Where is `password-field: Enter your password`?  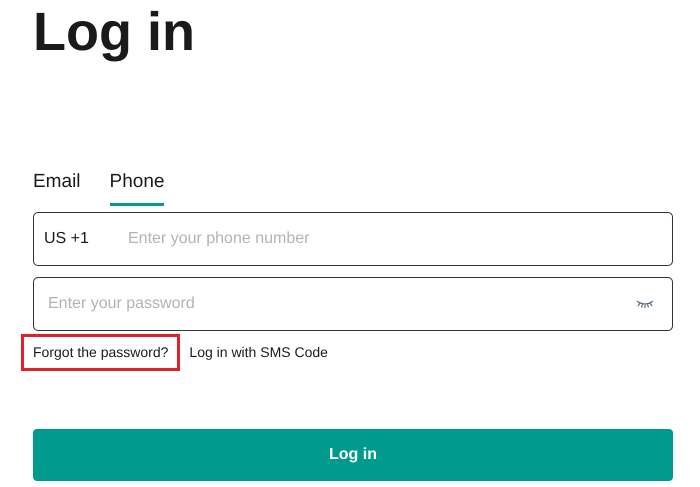 password-field: Enter your password is located at coordinates (353, 303).